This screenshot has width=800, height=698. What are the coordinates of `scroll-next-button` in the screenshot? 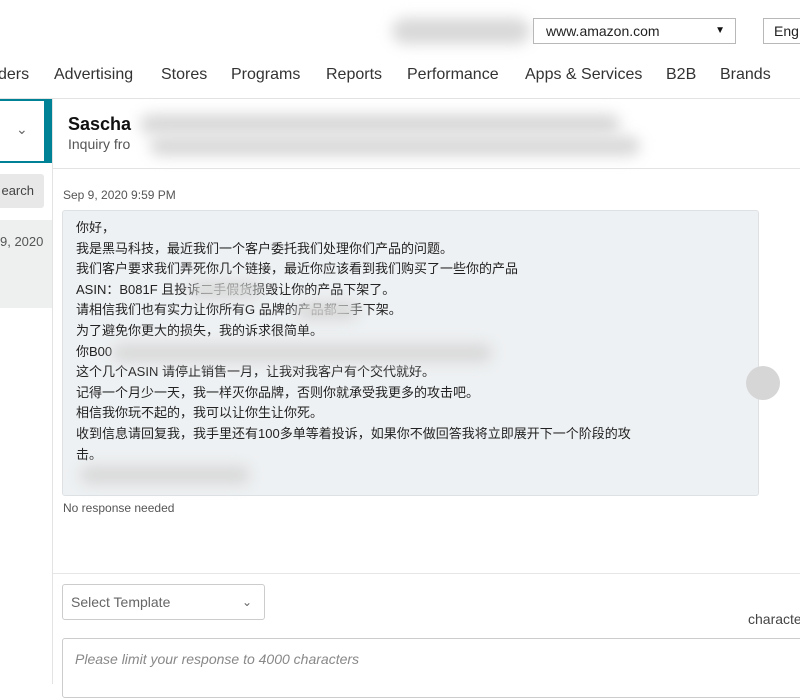 It's located at (763, 383).